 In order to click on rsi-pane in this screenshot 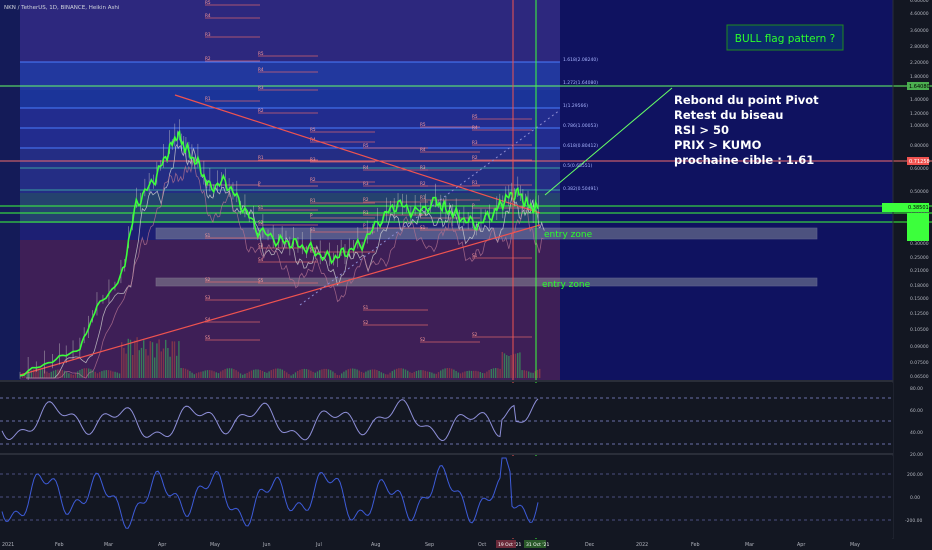, I will do `click(446, 418)`.